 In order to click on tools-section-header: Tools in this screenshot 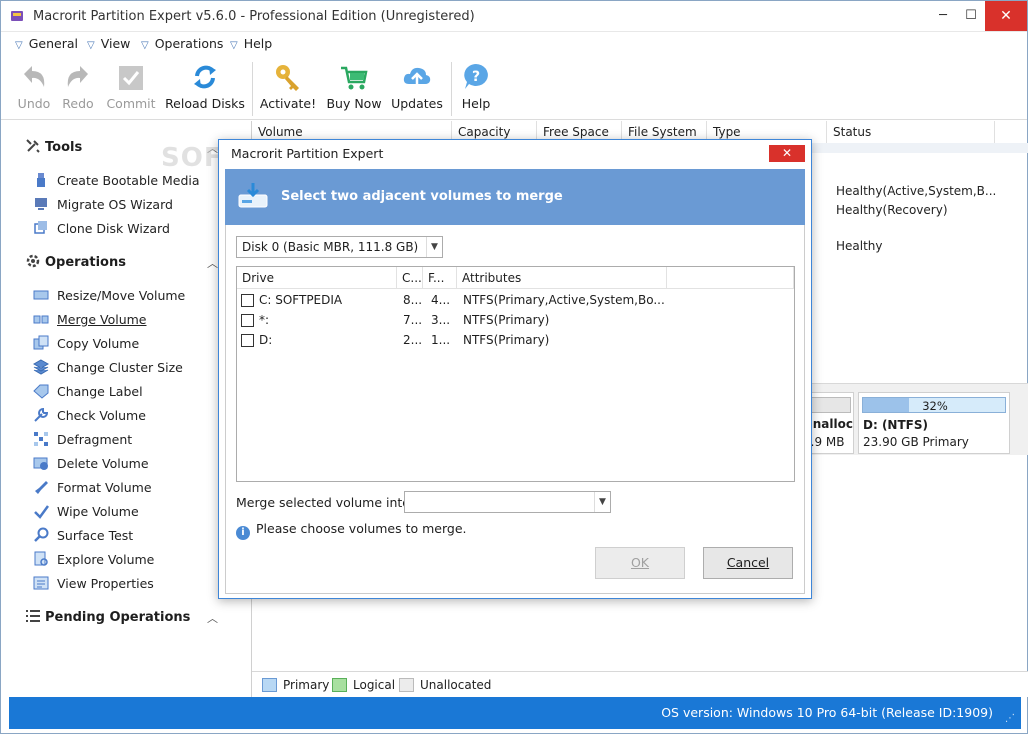, I will do `click(53, 146)`.